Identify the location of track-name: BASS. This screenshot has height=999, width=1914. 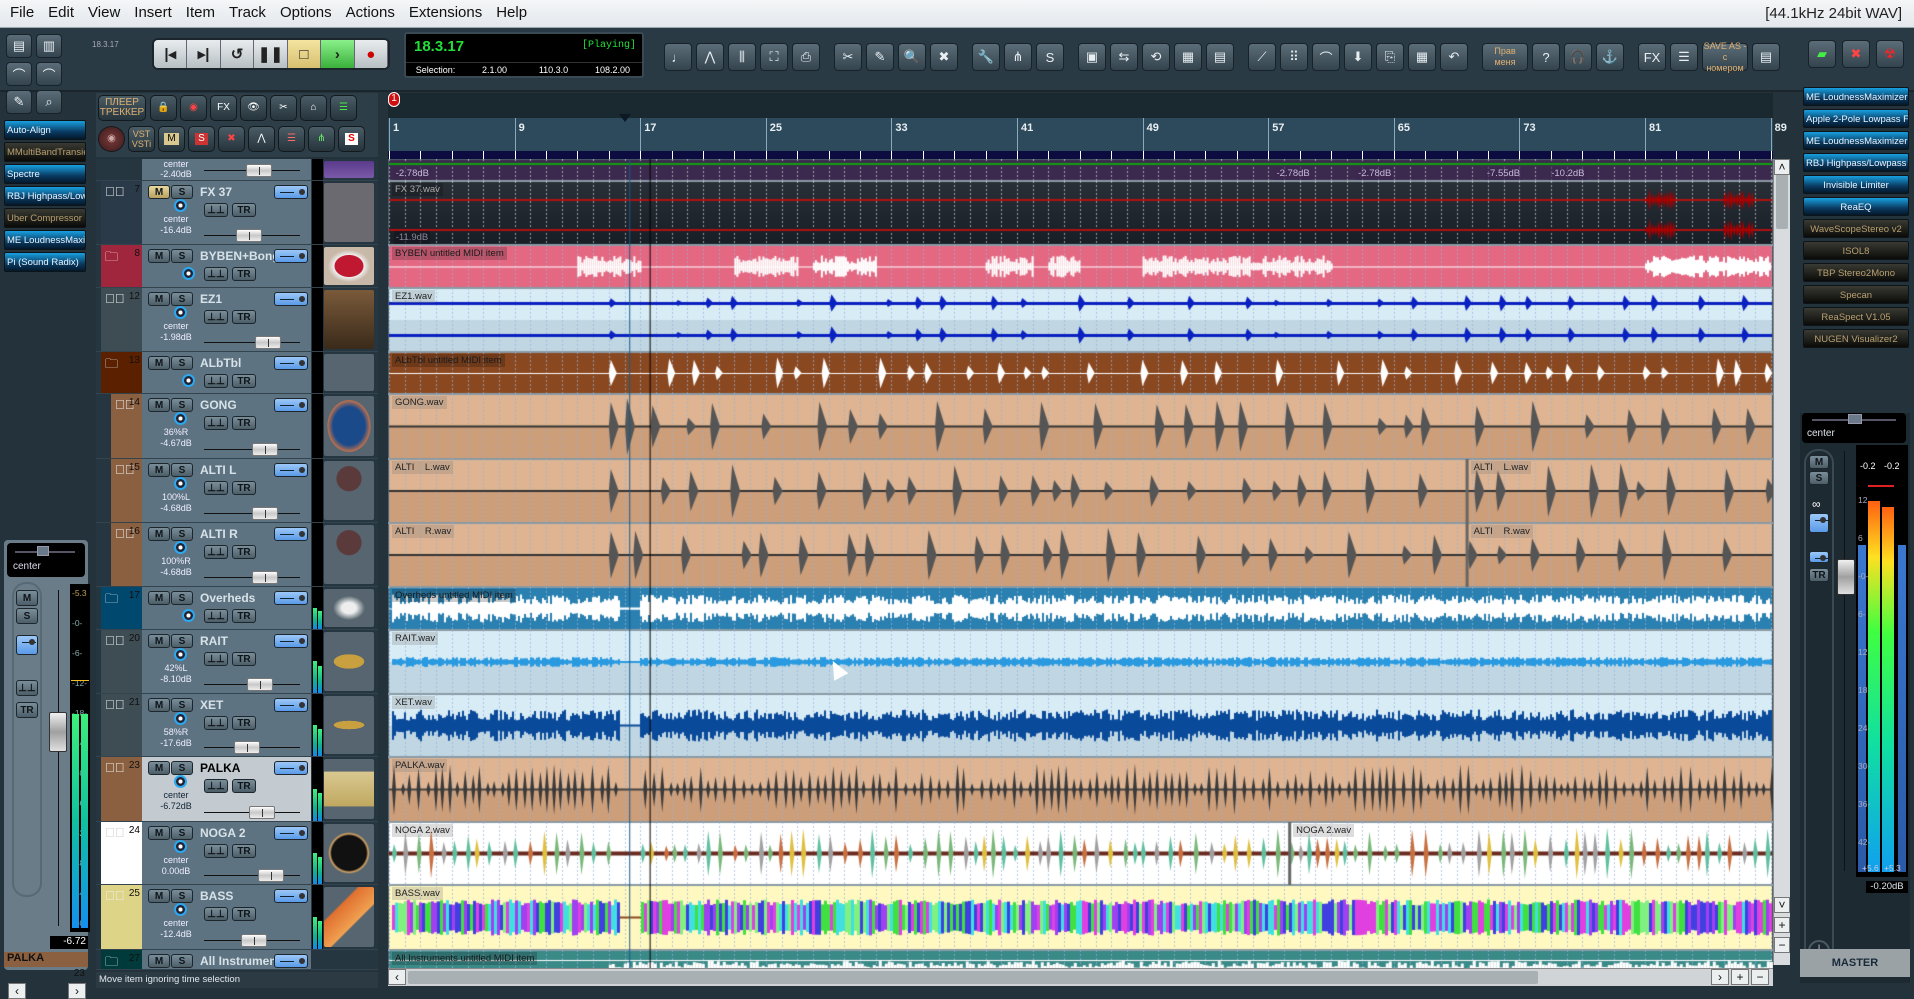
(216, 896).